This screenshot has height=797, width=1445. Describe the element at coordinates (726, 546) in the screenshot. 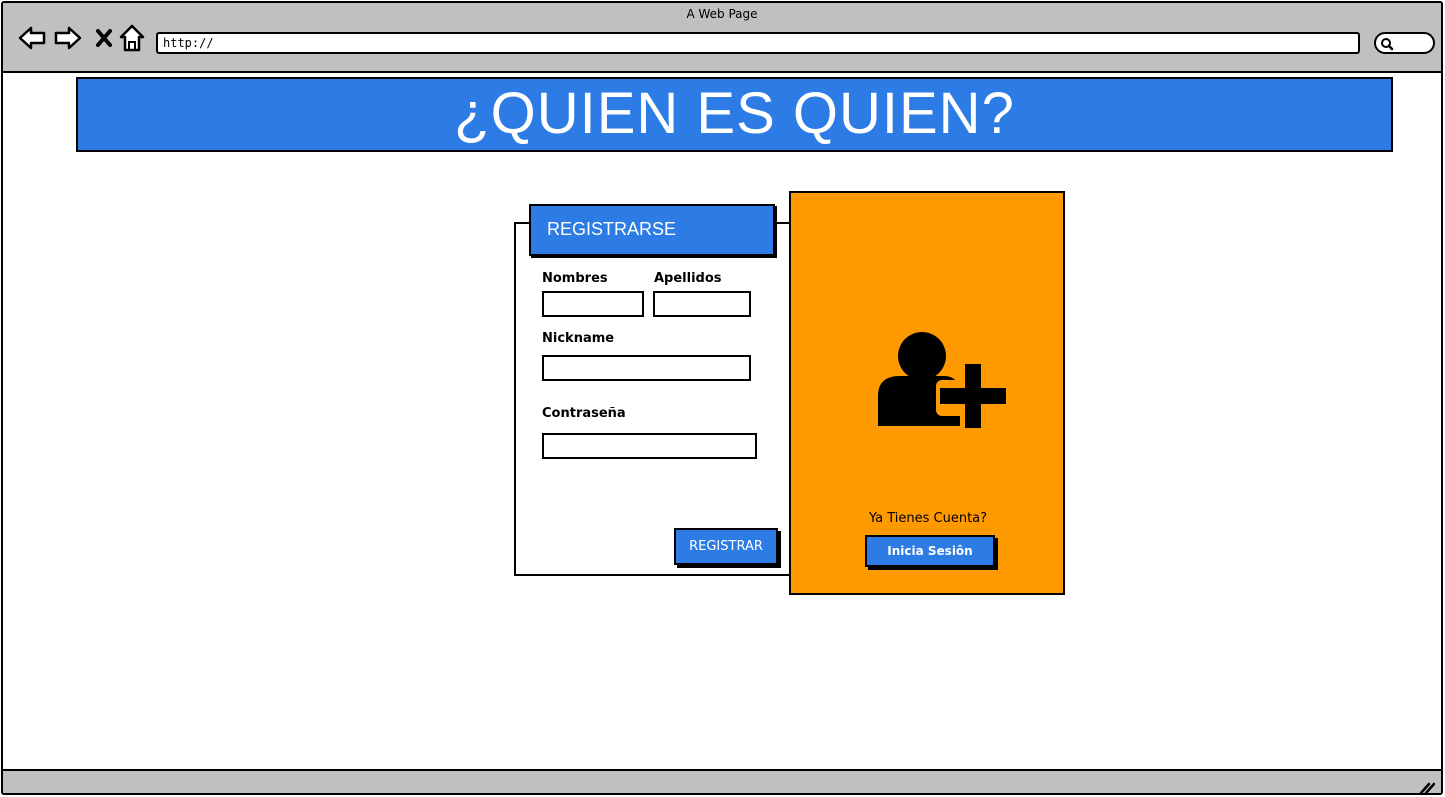

I see `register-button: REGISTRAR` at that location.